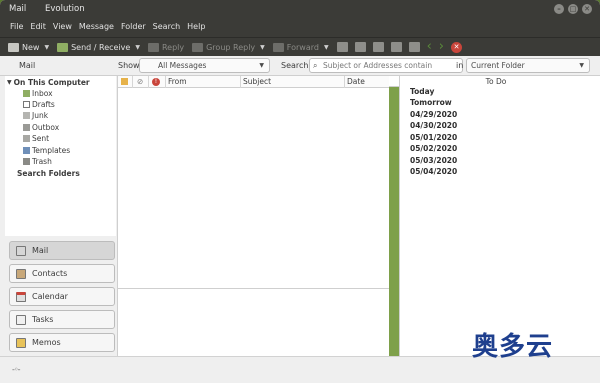 Image resolution: width=600 pixels, height=383 pixels. I want to click on folder-trash: Trash, so click(37, 161).